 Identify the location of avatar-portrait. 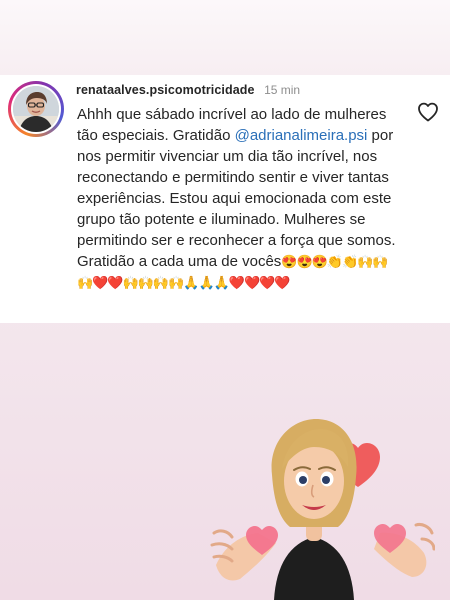
(36, 109).